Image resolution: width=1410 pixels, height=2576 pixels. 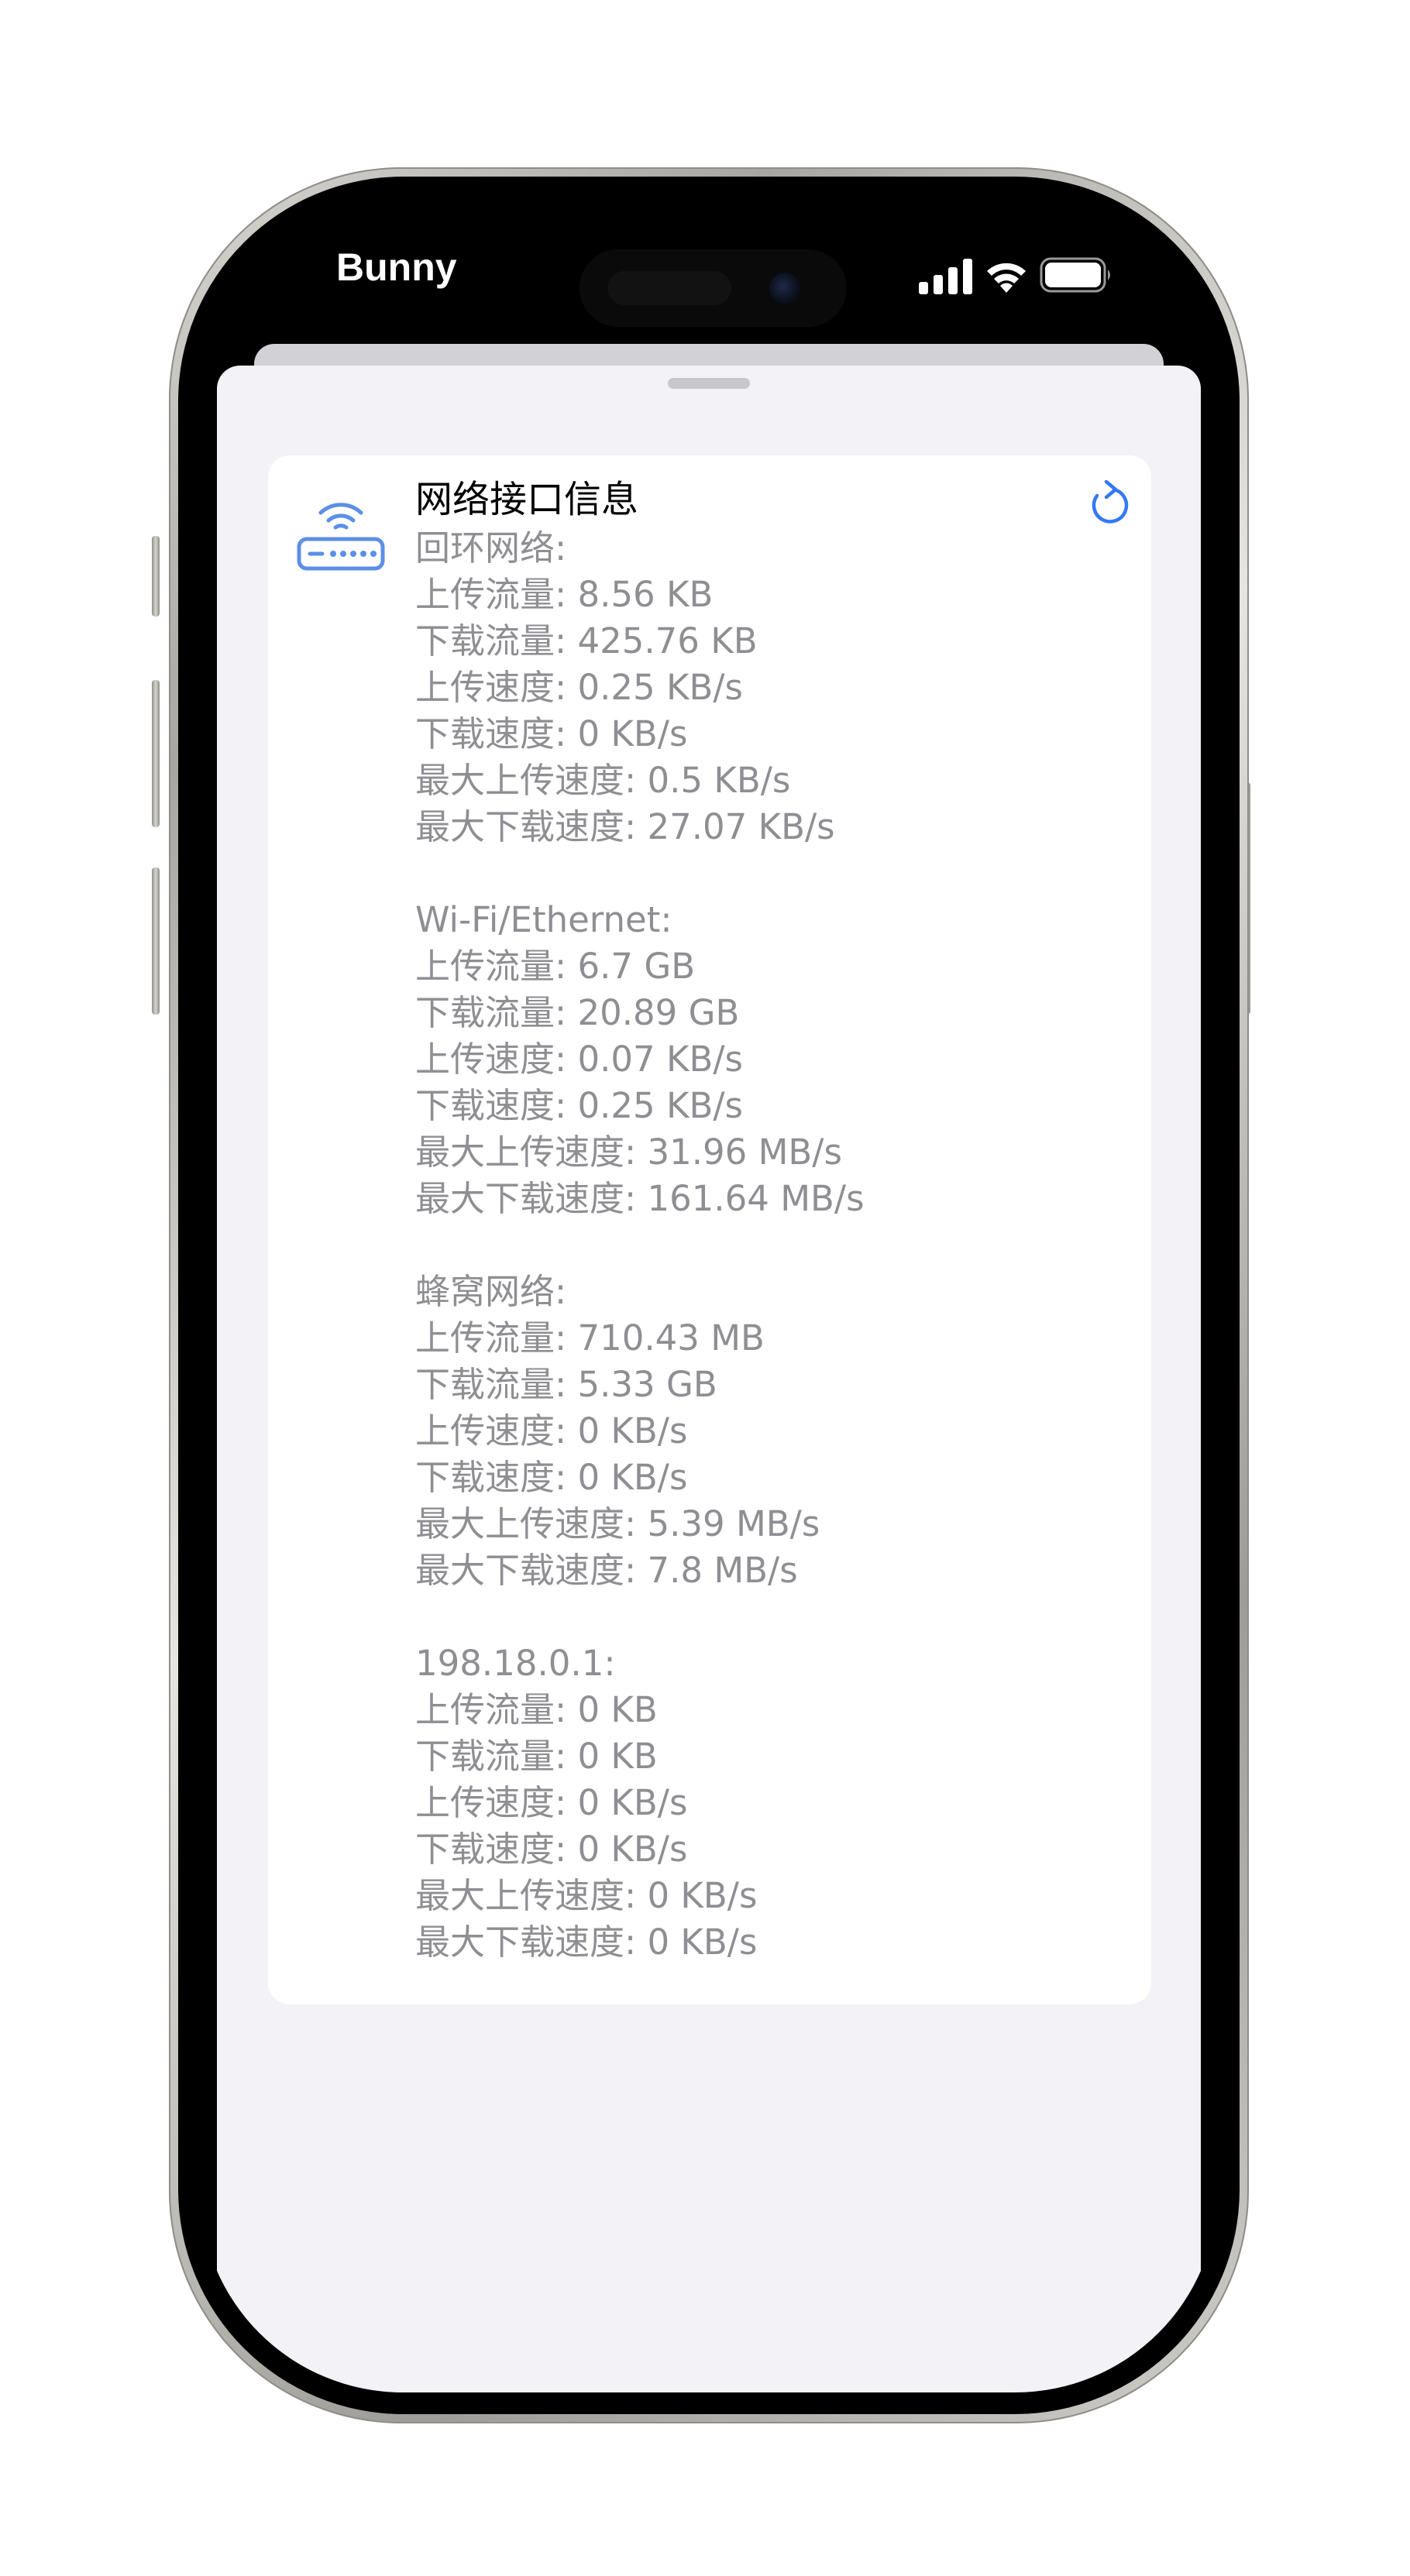 I want to click on download-traffic: 下载流量: 0 KB, so click(x=536, y=1756).